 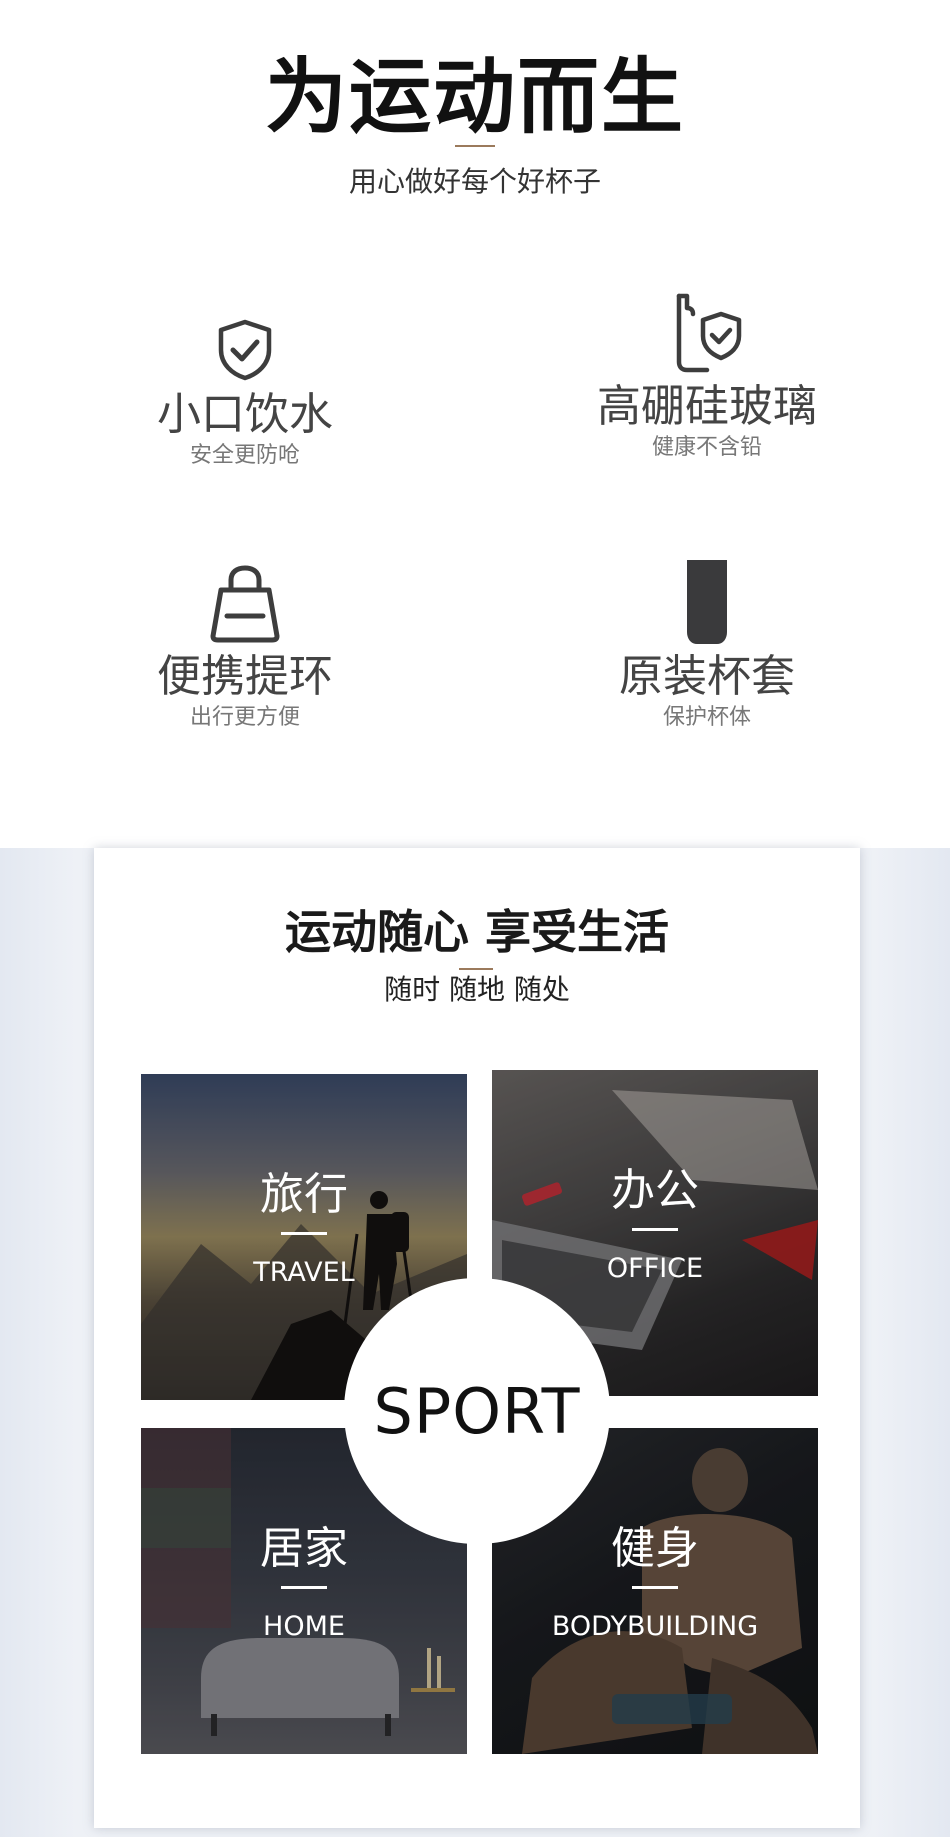 What do you see at coordinates (304, 1194) in the screenshot?
I see `tile-title-cn: 旅行` at bounding box center [304, 1194].